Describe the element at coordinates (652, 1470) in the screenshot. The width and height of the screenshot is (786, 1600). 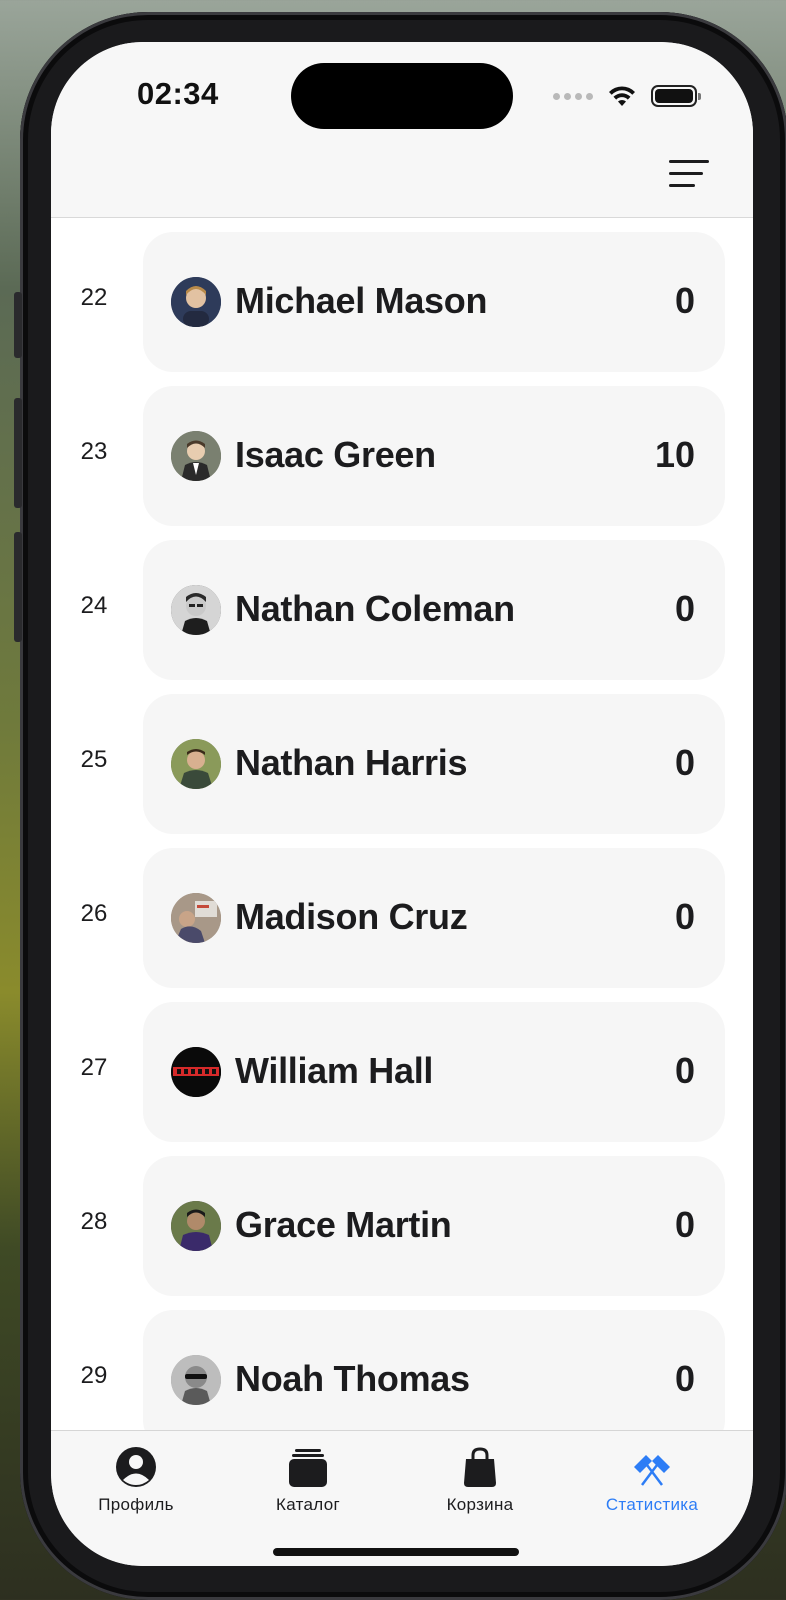
I see `flags-icon` at that location.